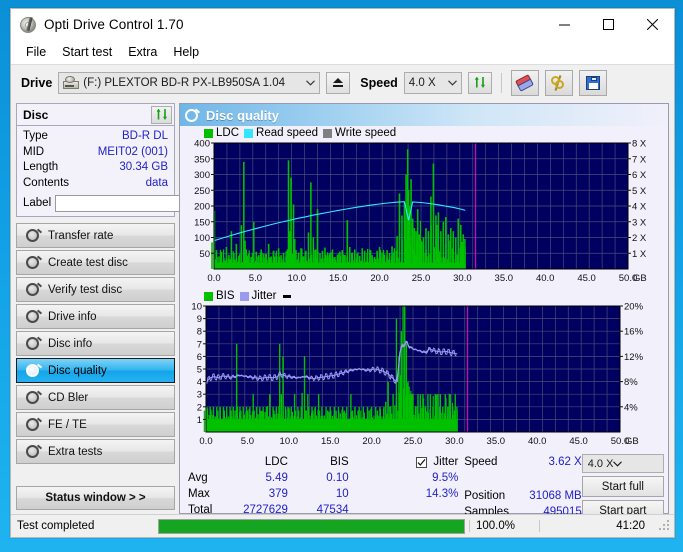 The image size is (683, 552). Describe the element at coordinates (189, 82) in the screenshot. I see `drive-select: (F:) PLEXTOR BD-R PX-LB950SA 1.04` at that location.